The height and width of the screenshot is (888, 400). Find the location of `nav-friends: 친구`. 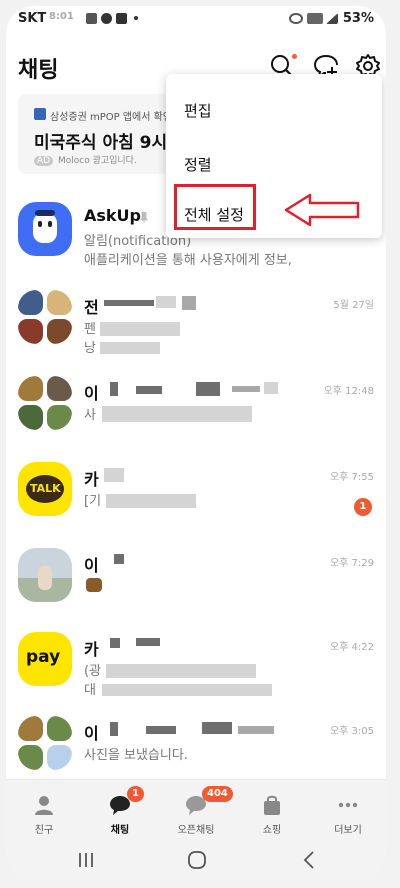

nav-friends: 친구 is located at coordinates (44, 811).